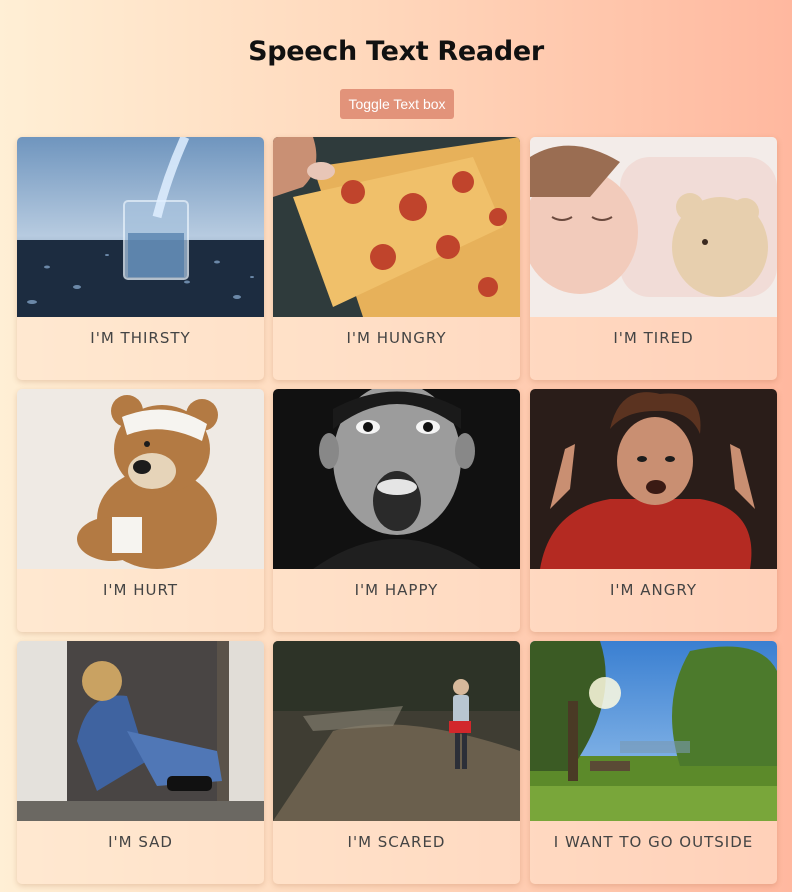 Image resolution: width=792 pixels, height=892 pixels. What do you see at coordinates (653, 227) in the screenshot?
I see `sleeping-child-image` at bounding box center [653, 227].